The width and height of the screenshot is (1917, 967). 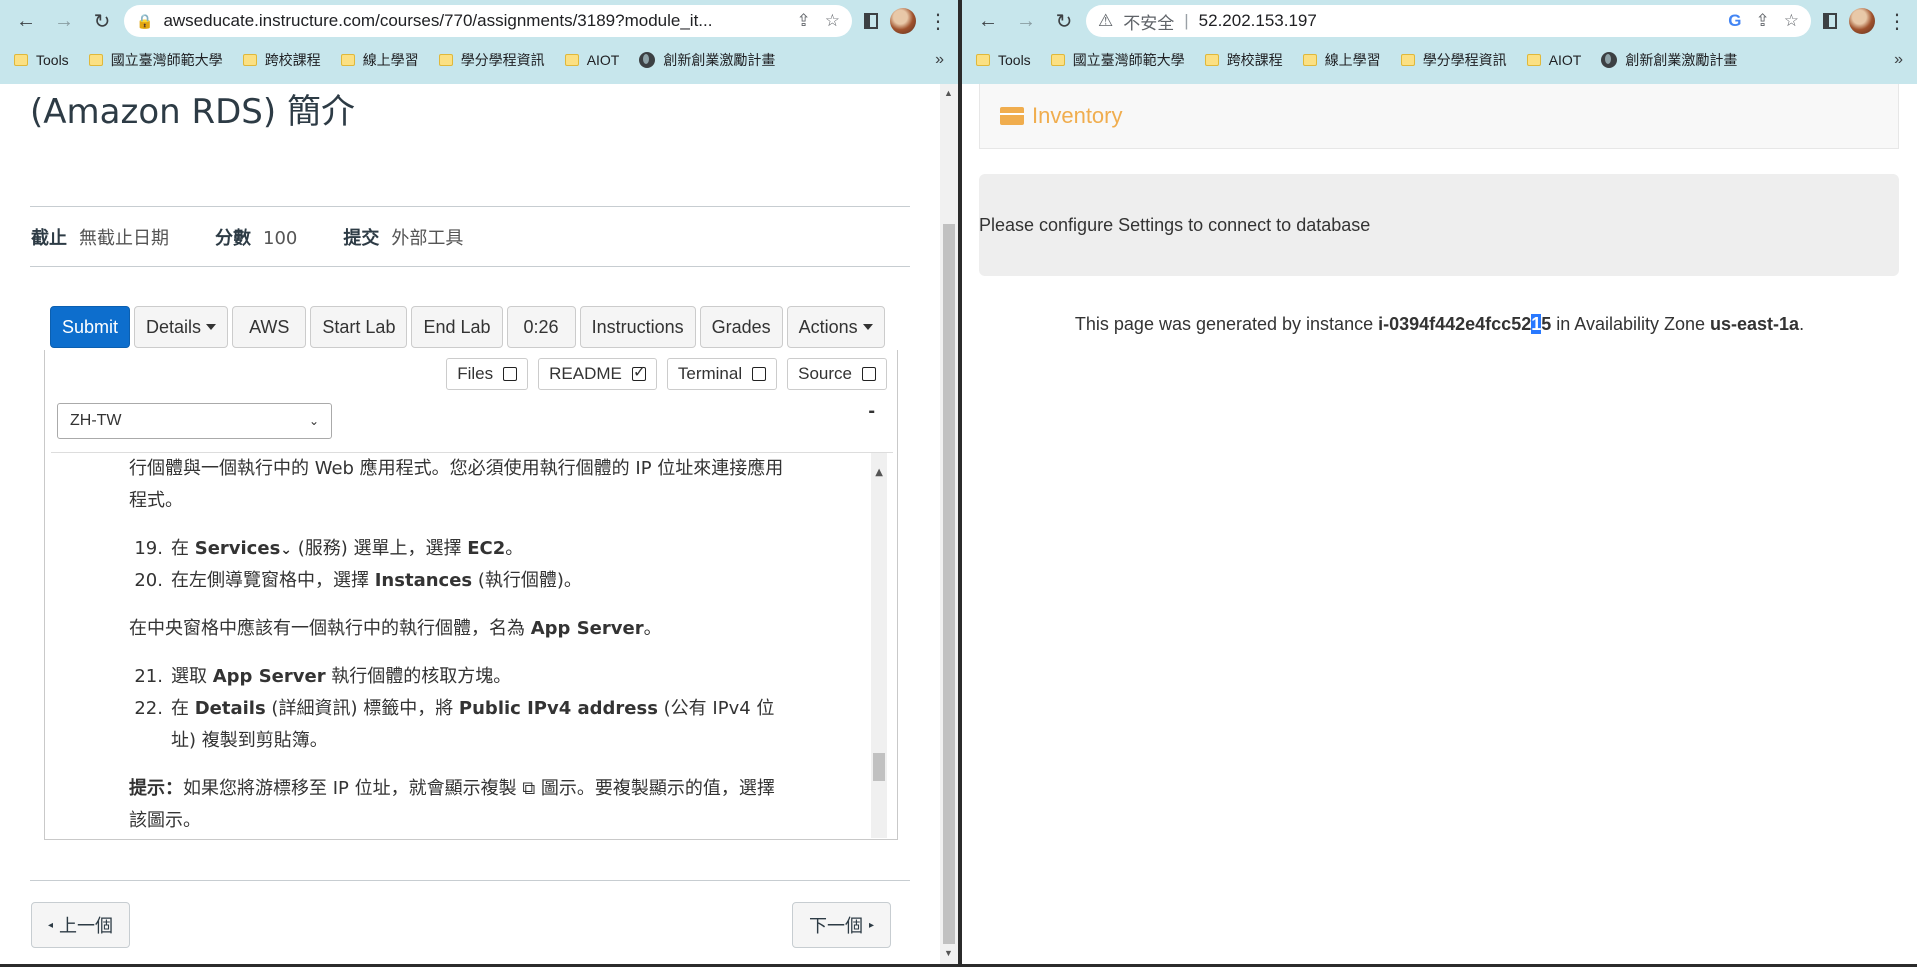 What do you see at coordinates (487, 374) in the screenshot?
I see `files-toggle: Files` at bounding box center [487, 374].